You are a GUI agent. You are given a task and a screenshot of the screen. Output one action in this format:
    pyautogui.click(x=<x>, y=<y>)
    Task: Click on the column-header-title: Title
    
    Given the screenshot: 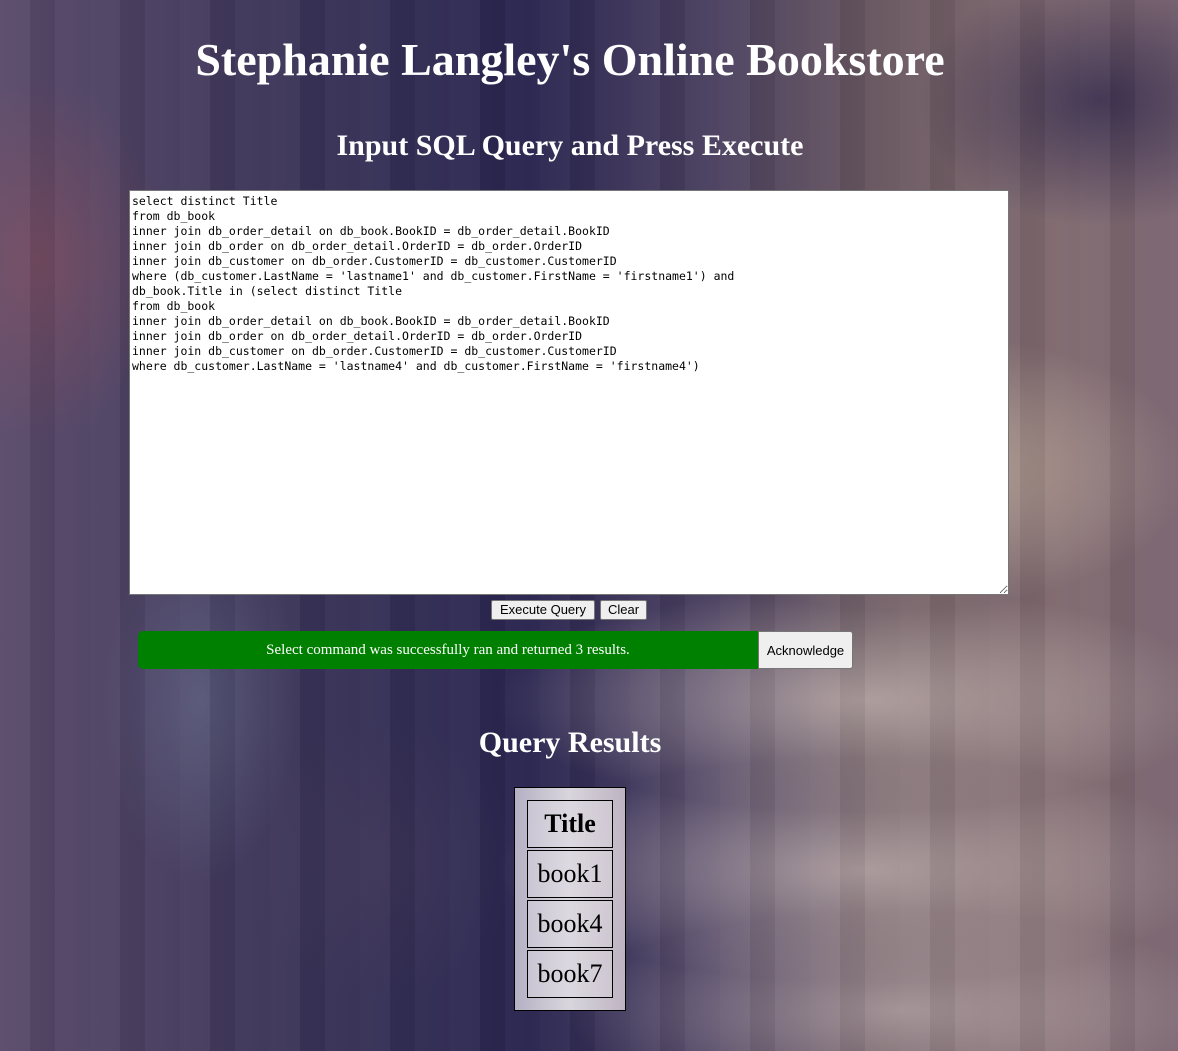 What is the action you would take?
    pyautogui.click(x=570, y=824)
    